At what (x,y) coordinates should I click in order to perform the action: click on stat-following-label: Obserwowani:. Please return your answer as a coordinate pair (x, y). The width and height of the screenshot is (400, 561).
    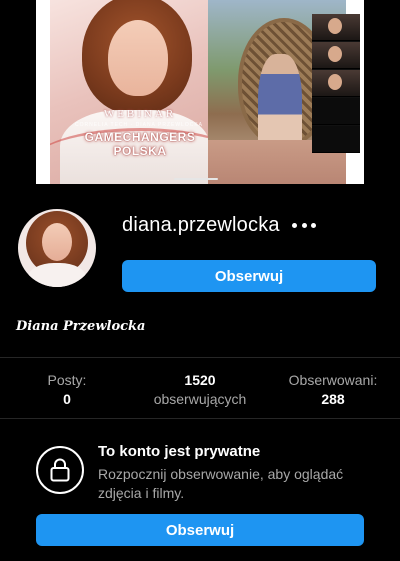
    Looking at the image, I should click on (333, 380).